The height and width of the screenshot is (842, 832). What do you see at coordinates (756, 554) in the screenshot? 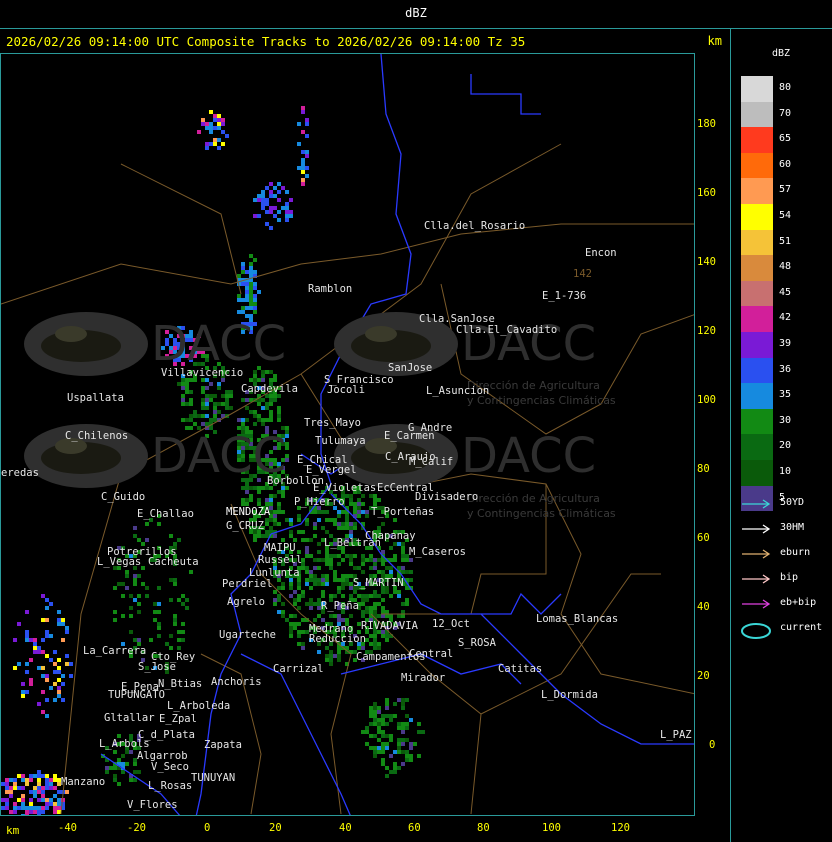
I see `track-arrow-icon` at bounding box center [756, 554].